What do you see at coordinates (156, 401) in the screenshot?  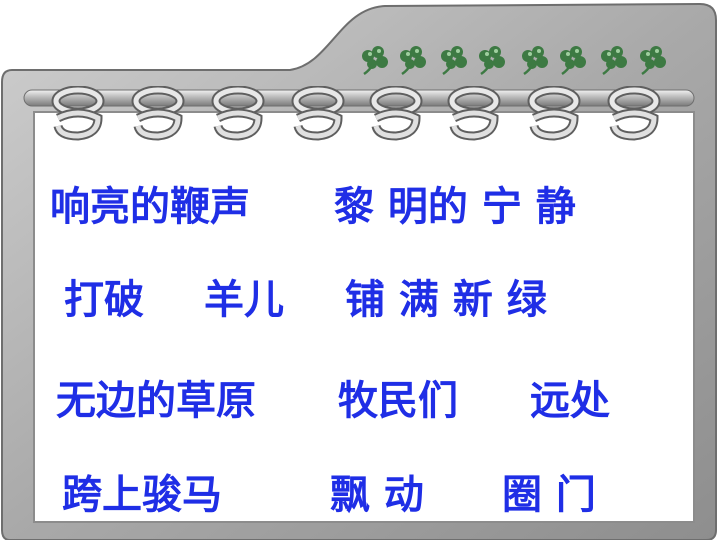 I see `word: 无边的草原` at bounding box center [156, 401].